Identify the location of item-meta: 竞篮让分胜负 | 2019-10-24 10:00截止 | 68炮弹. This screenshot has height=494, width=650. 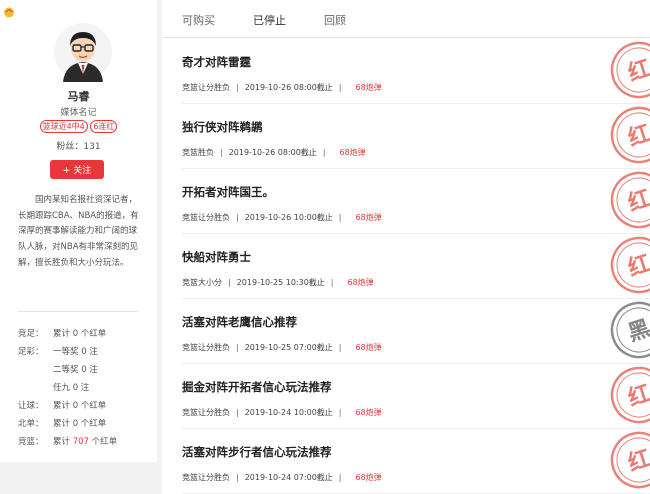
(282, 412).